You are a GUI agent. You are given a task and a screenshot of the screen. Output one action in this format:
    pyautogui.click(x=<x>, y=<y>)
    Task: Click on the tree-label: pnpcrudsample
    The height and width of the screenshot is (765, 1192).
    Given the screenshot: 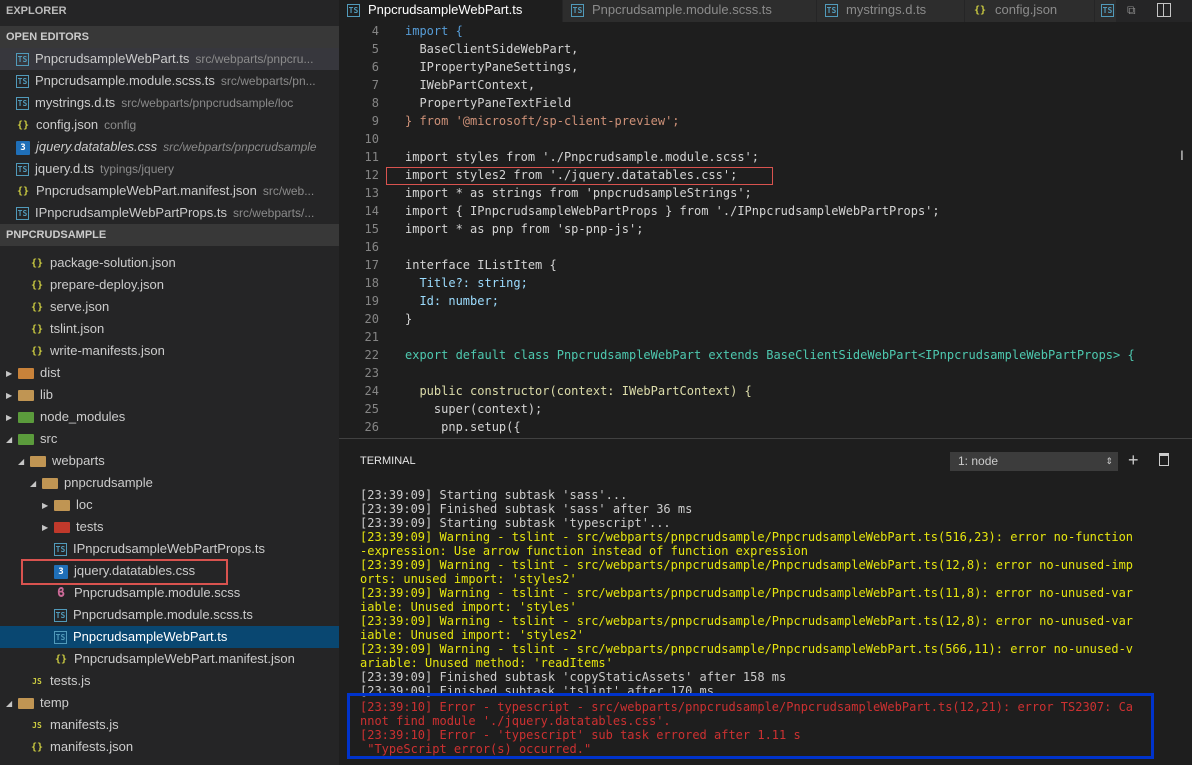 What is the action you would take?
    pyautogui.click(x=108, y=482)
    